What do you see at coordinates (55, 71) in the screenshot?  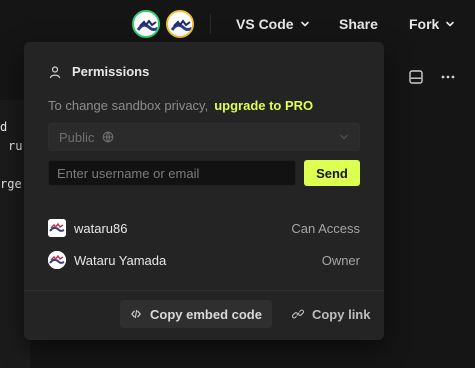 I see `user-icon` at bounding box center [55, 71].